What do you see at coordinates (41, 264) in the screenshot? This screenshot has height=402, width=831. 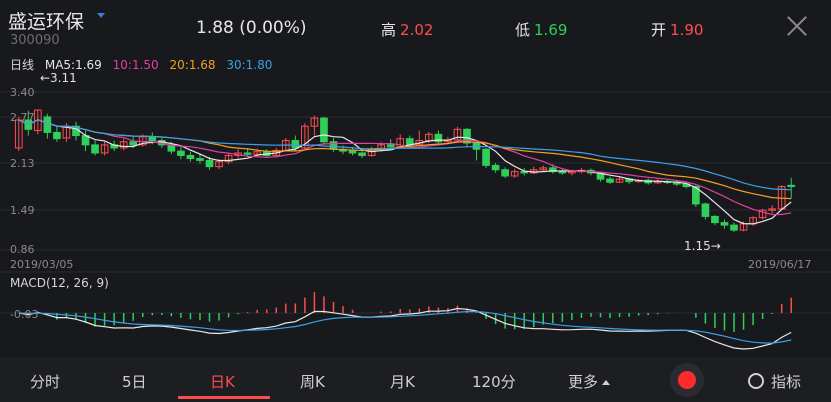 I see `start-date: 2019/03/05` at bounding box center [41, 264].